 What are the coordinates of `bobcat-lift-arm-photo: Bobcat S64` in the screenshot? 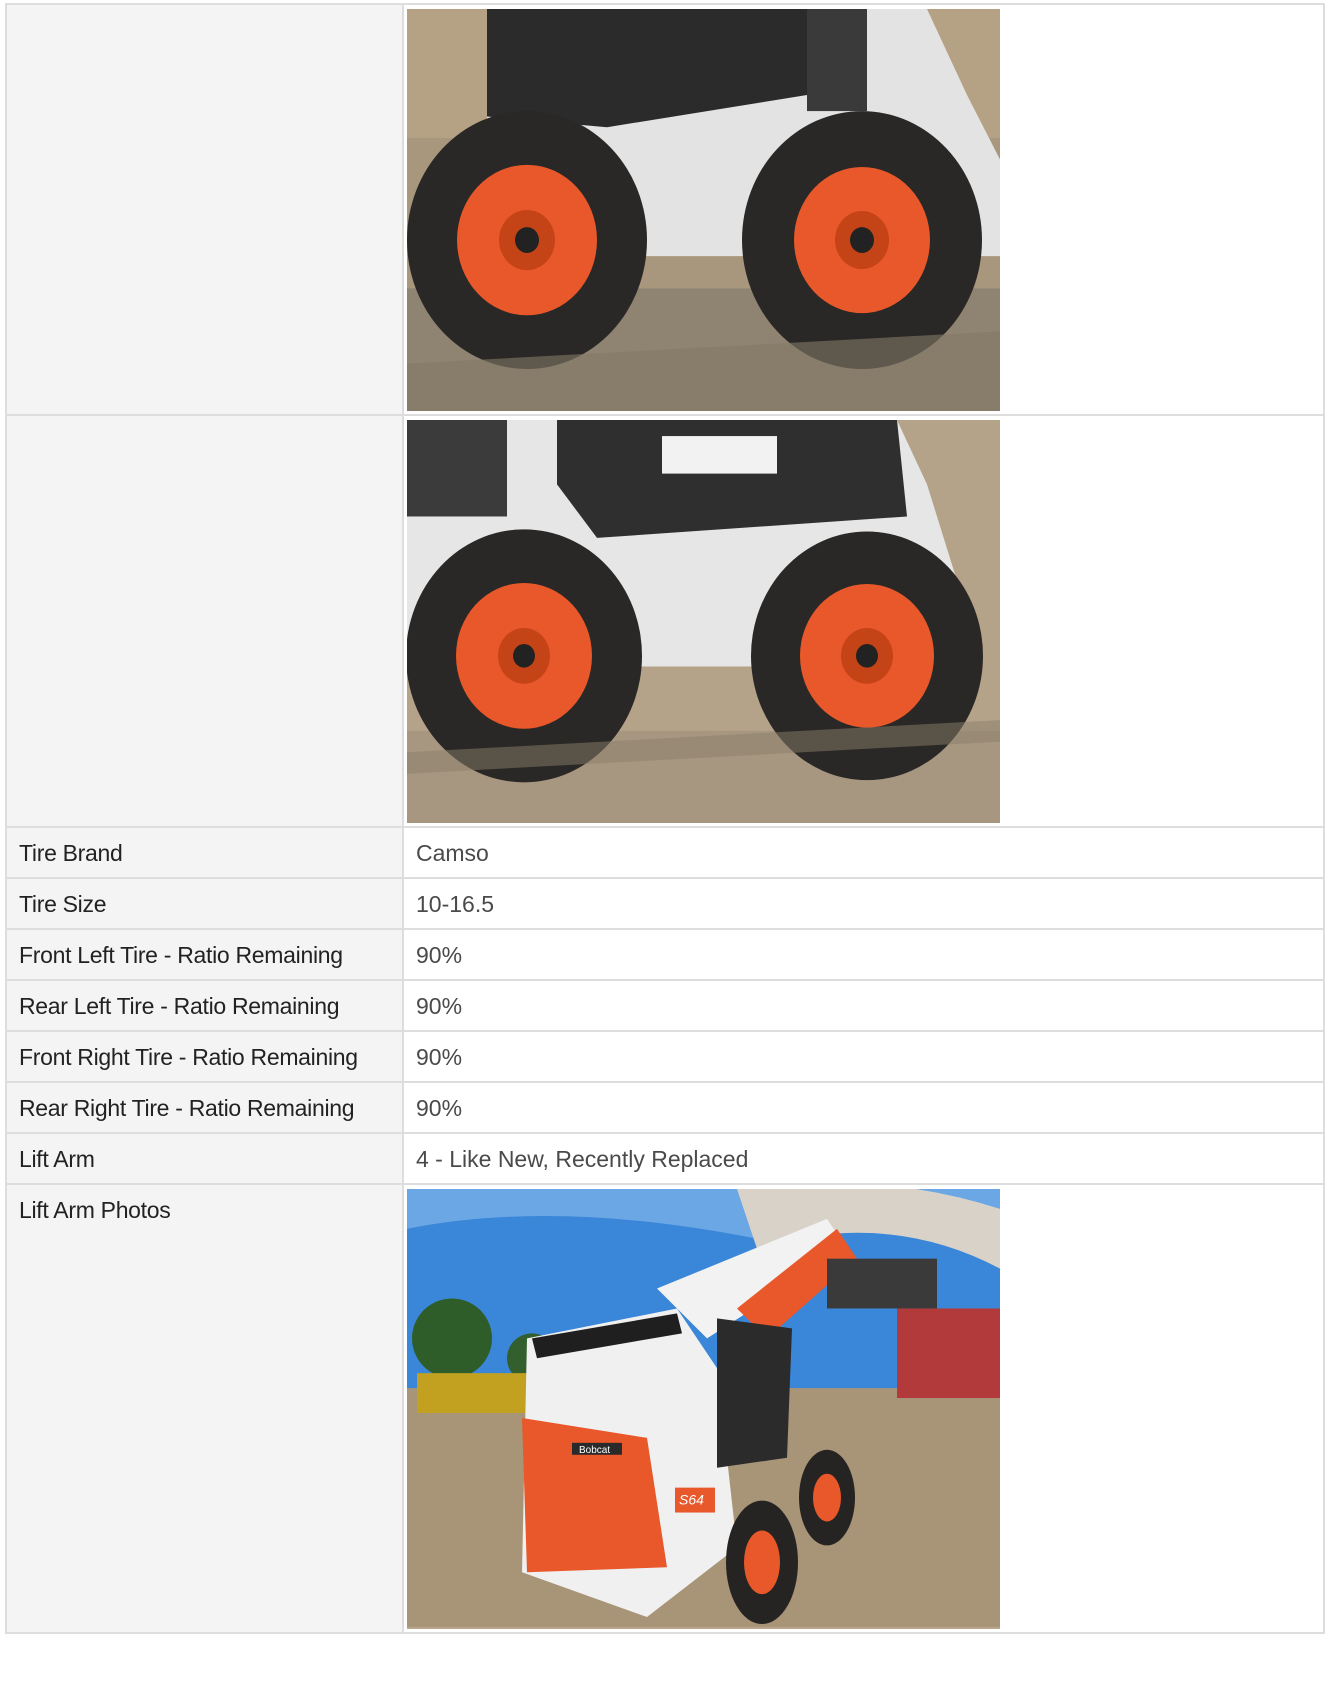 It's located at (703, 1409).